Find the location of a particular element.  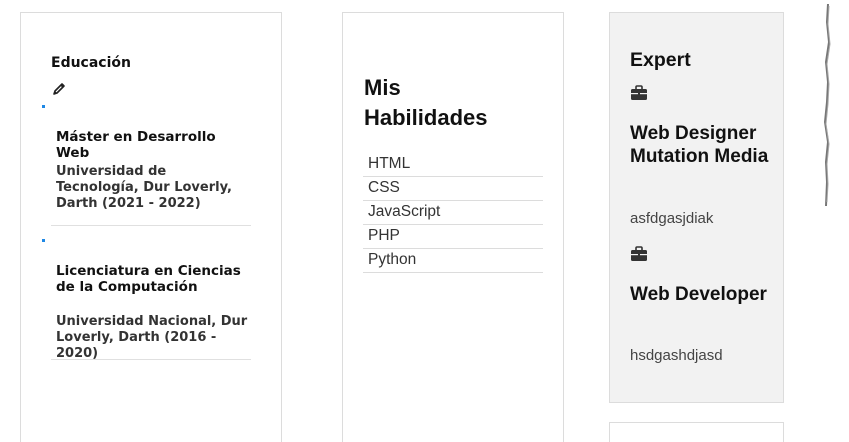

education-title: Educación is located at coordinates (91, 63).